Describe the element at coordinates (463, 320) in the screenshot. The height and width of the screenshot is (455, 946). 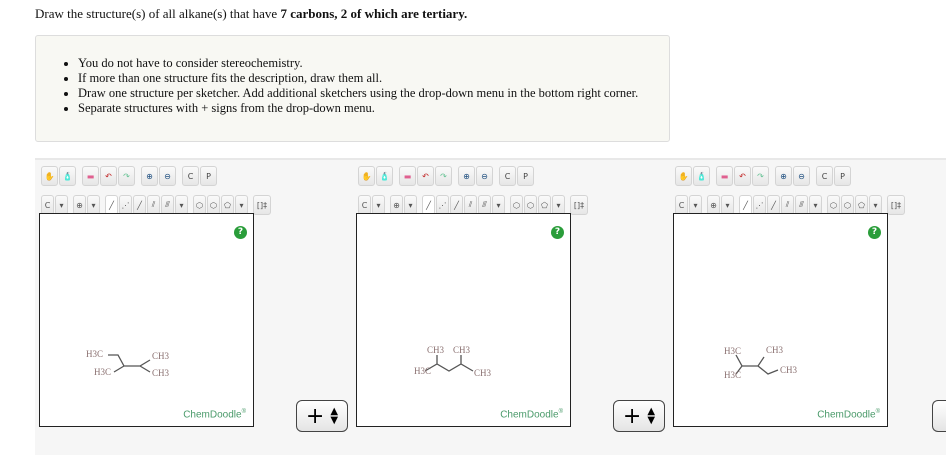
I see `drawing-canvas: CH3 CH3 H3C CH3? ChemDoodle®` at that location.